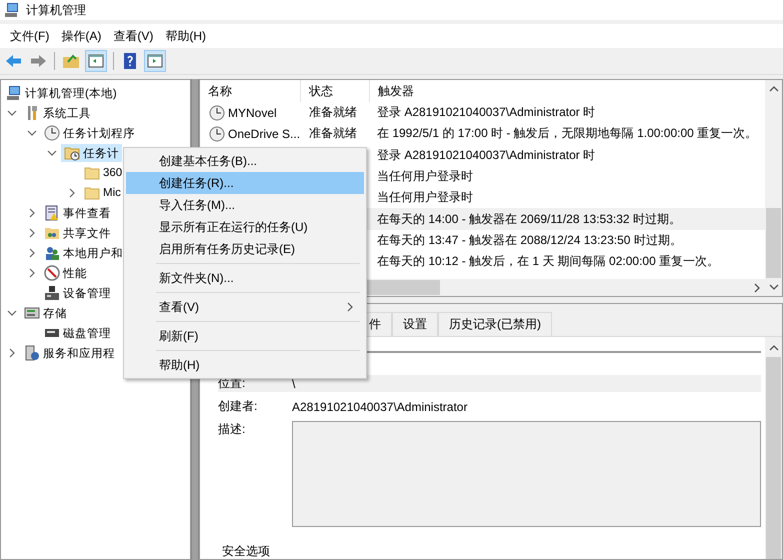  What do you see at coordinates (77, 293) in the screenshot?
I see `tree-item: 设备管理` at bounding box center [77, 293].